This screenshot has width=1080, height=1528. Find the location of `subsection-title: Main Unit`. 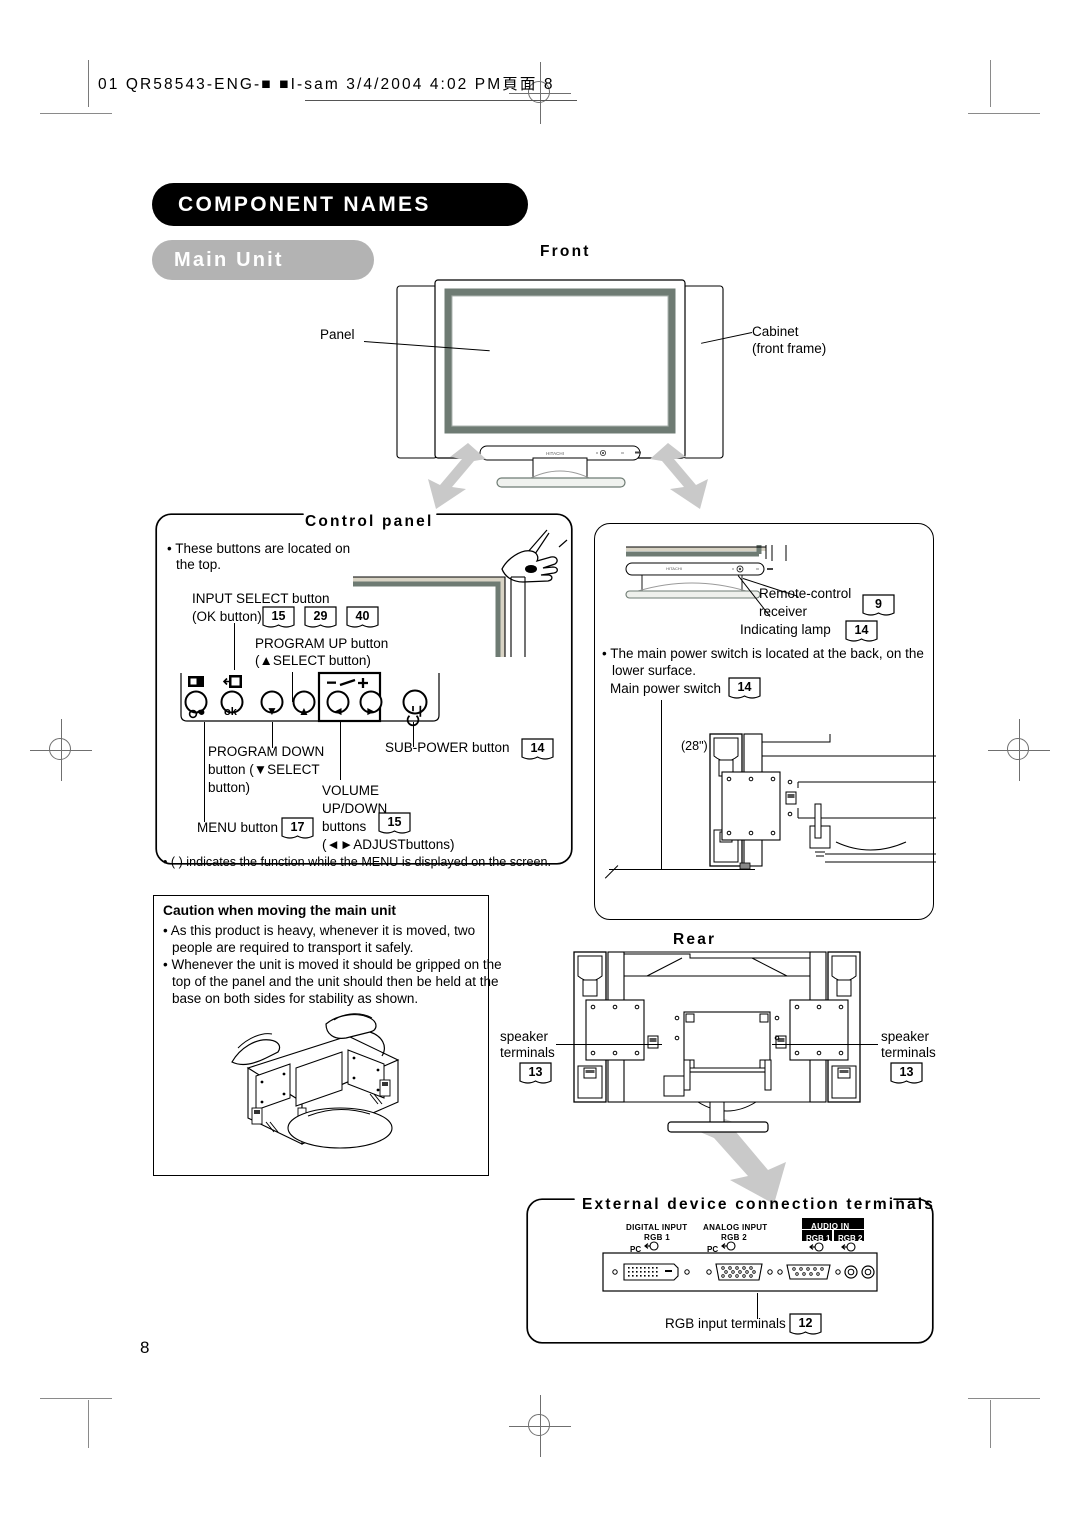

subsection-title: Main Unit is located at coordinates (229, 260).